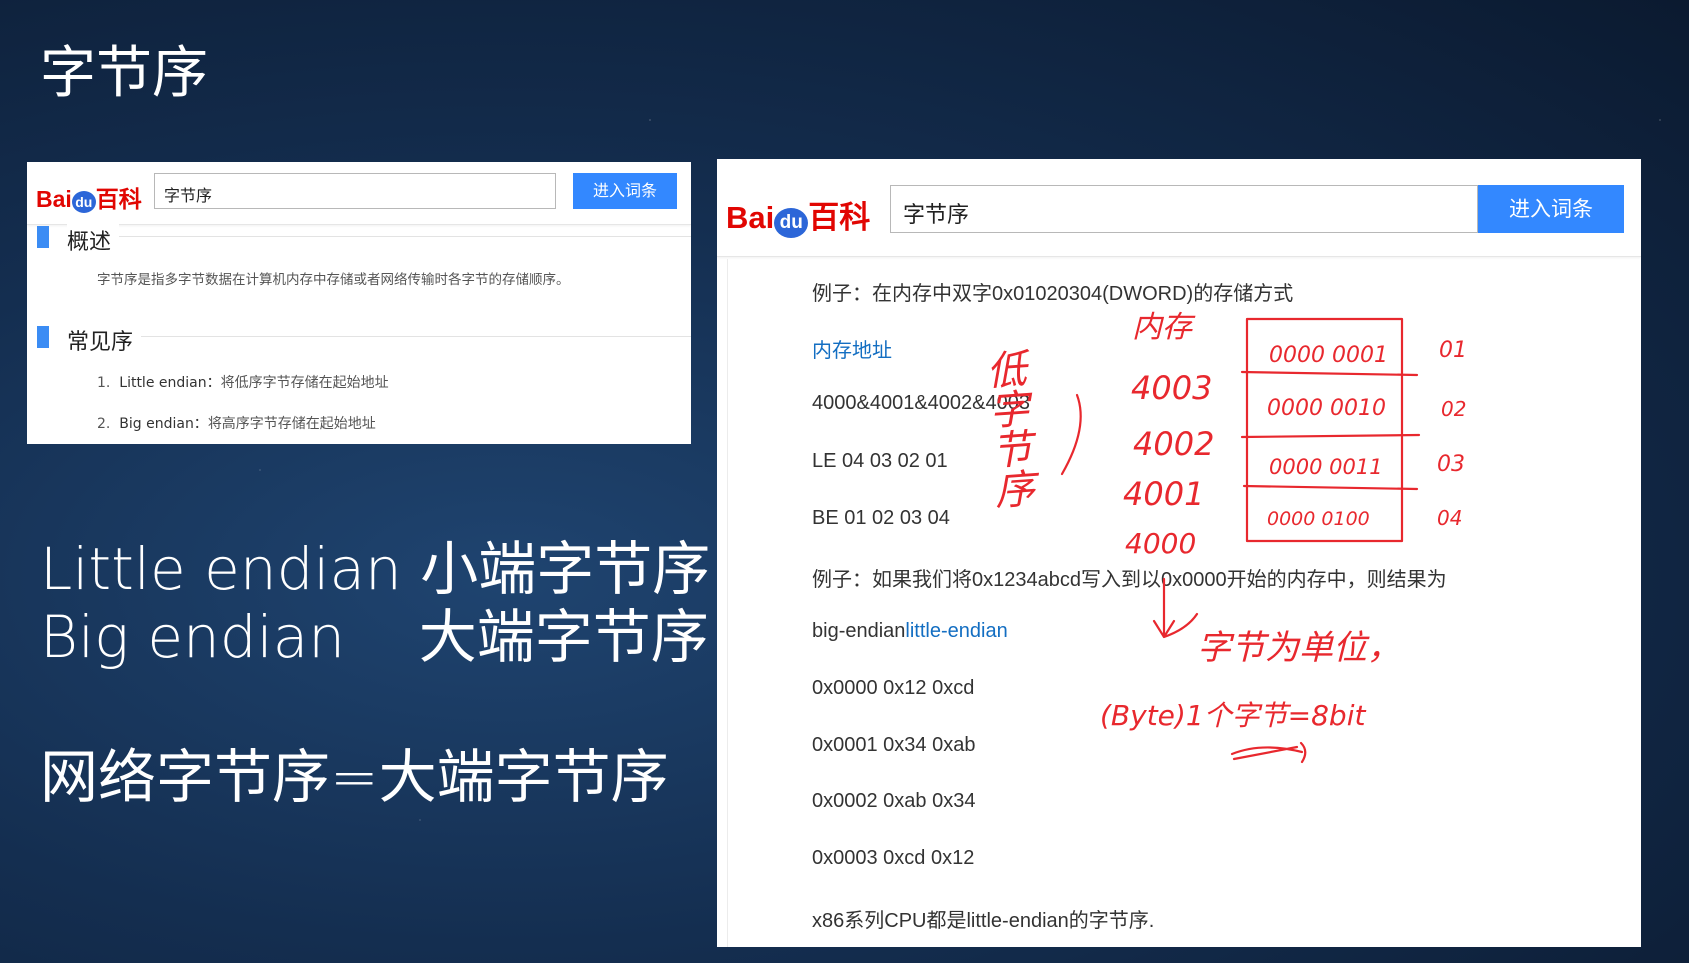  I want to click on annotation-memory: 内存, so click(1164, 327).